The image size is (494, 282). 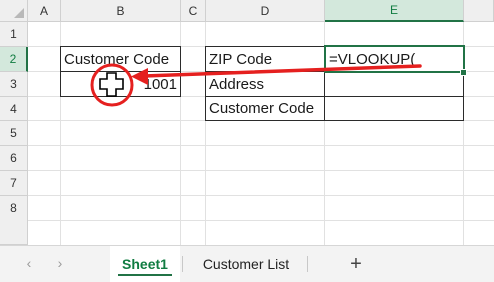 I want to click on annotation-arrow-line, so click(x=282, y=71).